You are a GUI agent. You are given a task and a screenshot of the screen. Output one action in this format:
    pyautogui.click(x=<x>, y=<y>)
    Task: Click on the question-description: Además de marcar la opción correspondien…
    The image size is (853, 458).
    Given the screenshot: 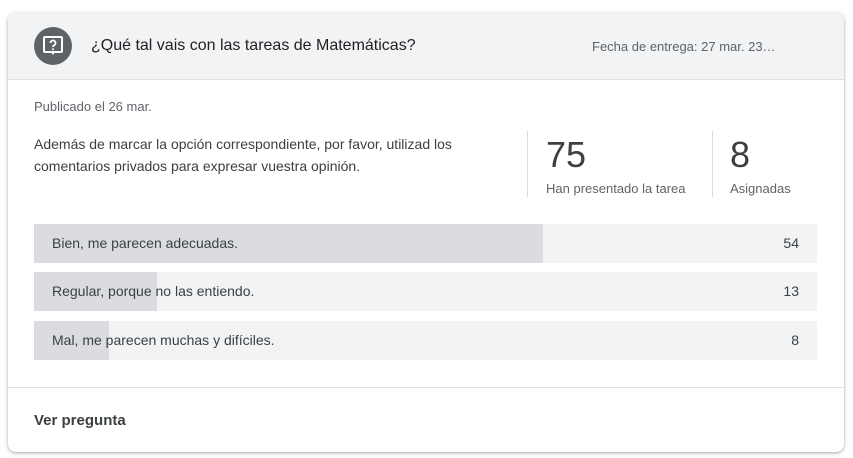 What is the action you would take?
    pyautogui.click(x=243, y=155)
    